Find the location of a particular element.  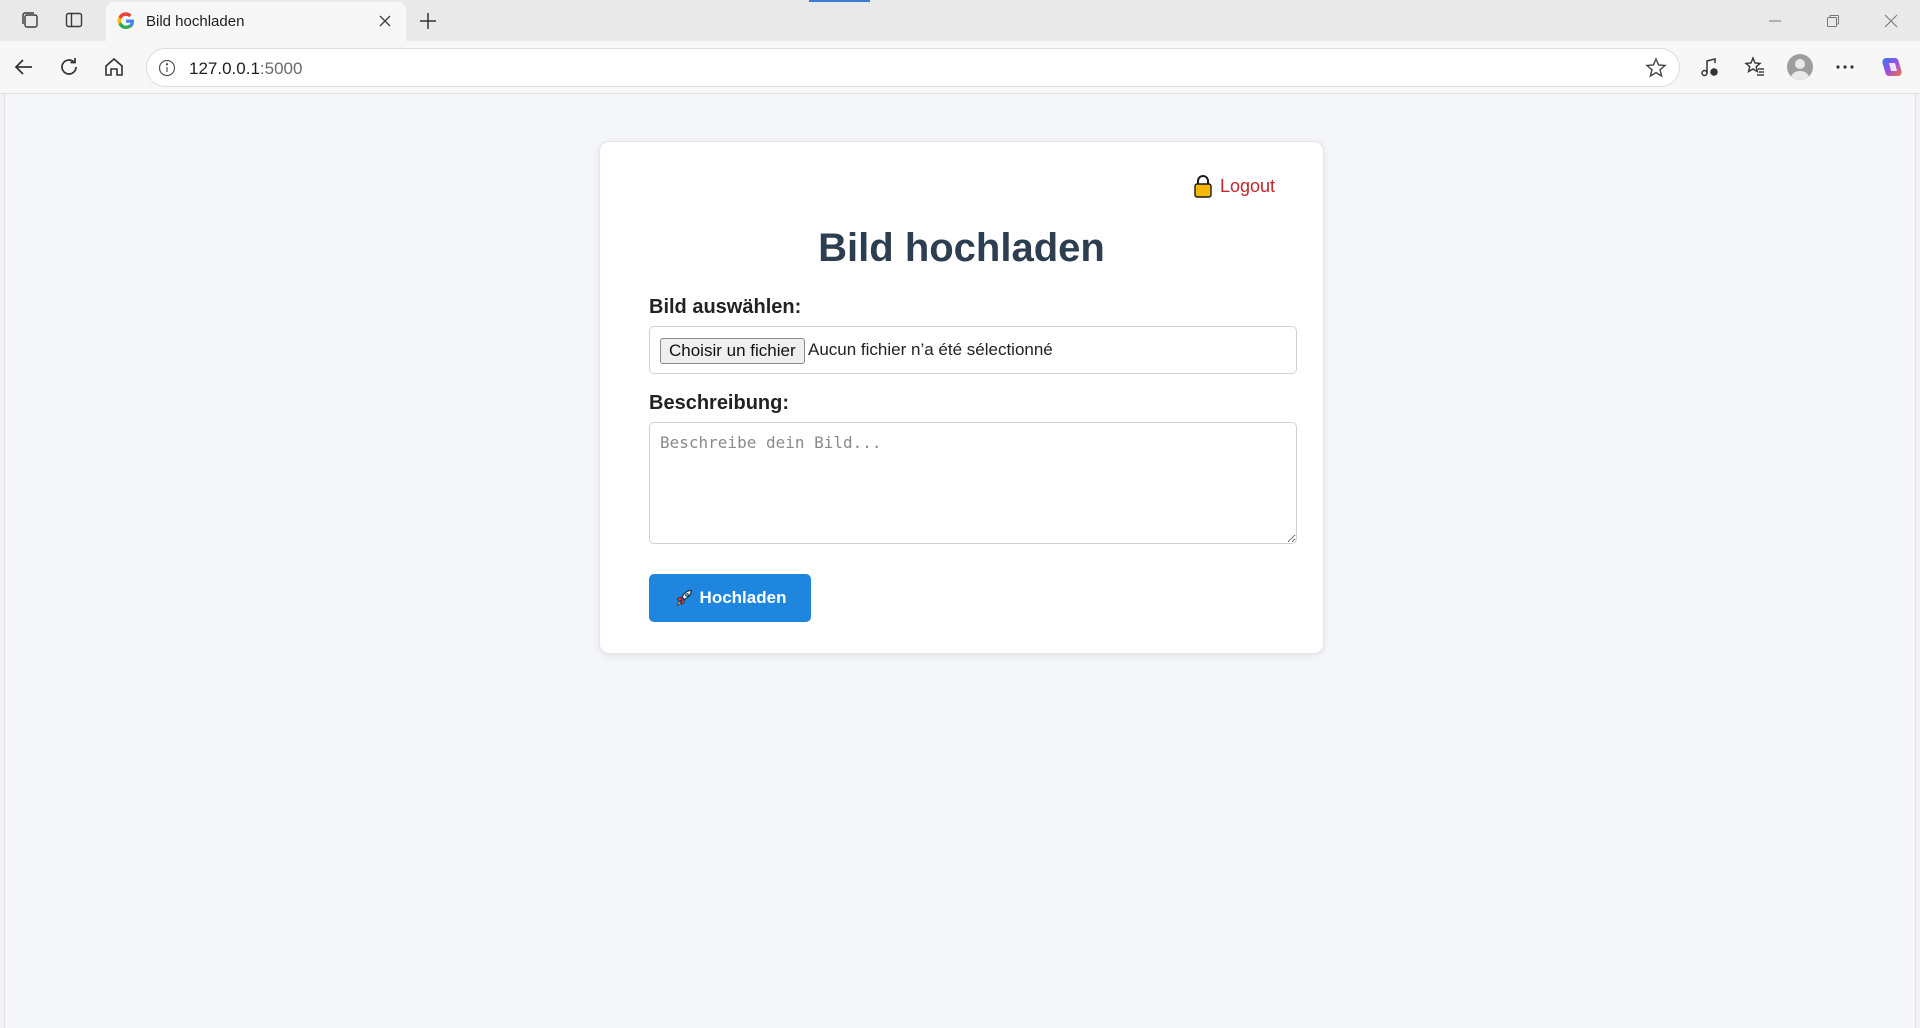

address-bar: 127.0.0.1:5000 is located at coordinates (913, 67).